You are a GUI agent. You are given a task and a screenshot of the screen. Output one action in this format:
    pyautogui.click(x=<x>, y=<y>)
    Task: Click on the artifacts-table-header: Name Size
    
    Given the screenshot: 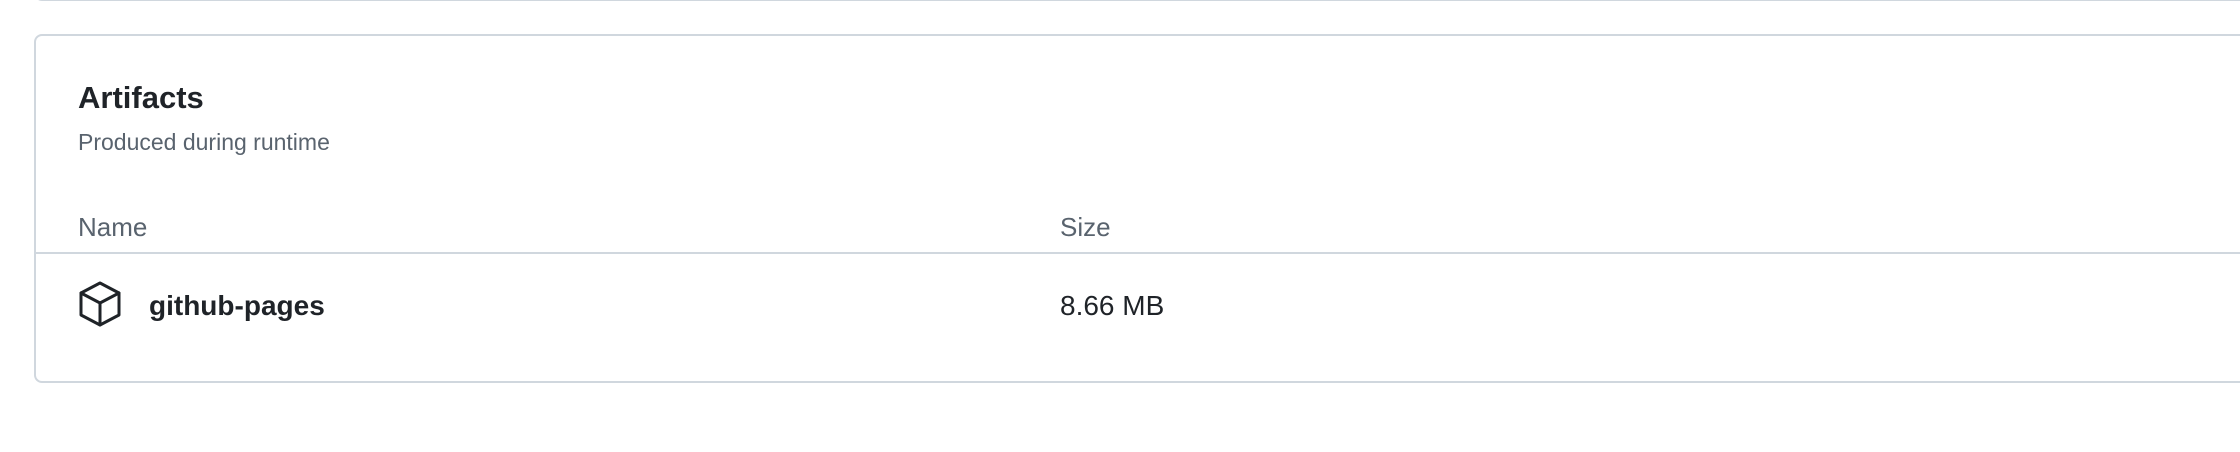 What is the action you would take?
    pyautogui.click(x=1138, y=228)
    